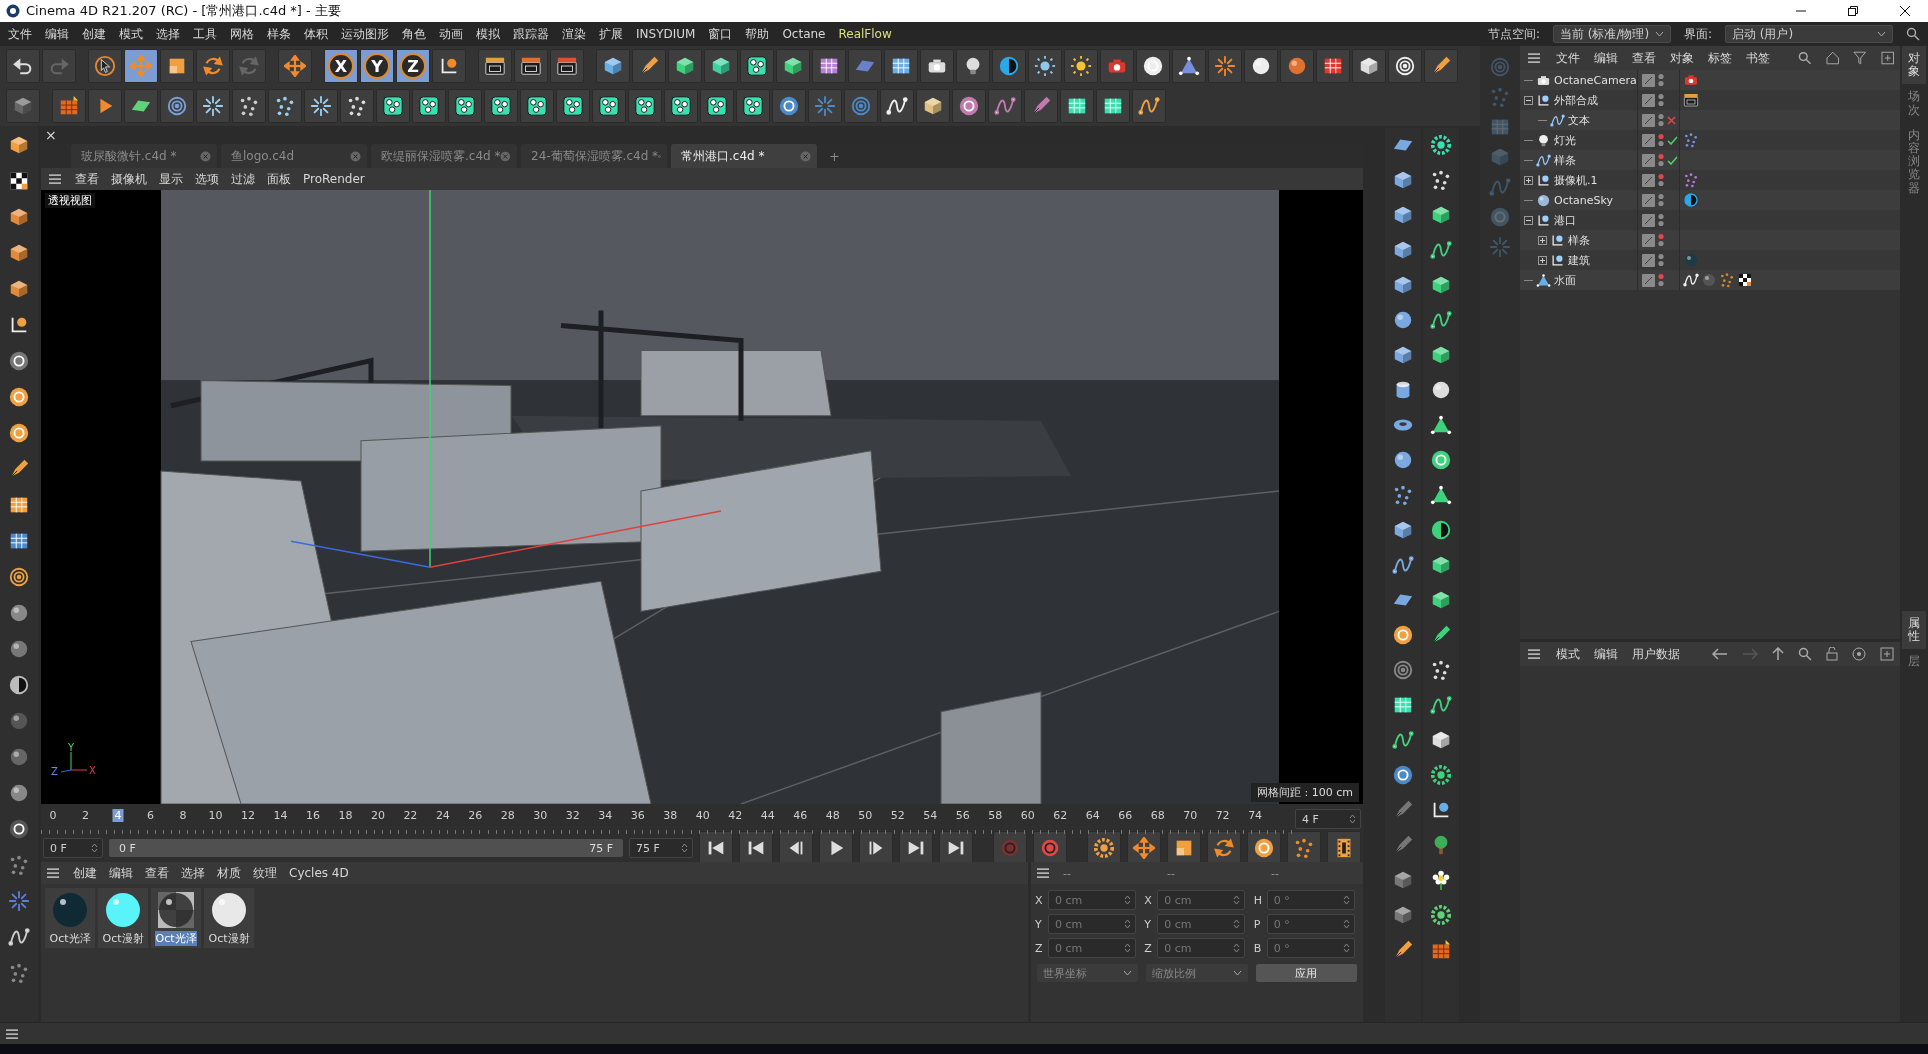 The height and width of the screenshot is (1054, 1928). I want to click on close-panel-button: ×, so click(51, 135).